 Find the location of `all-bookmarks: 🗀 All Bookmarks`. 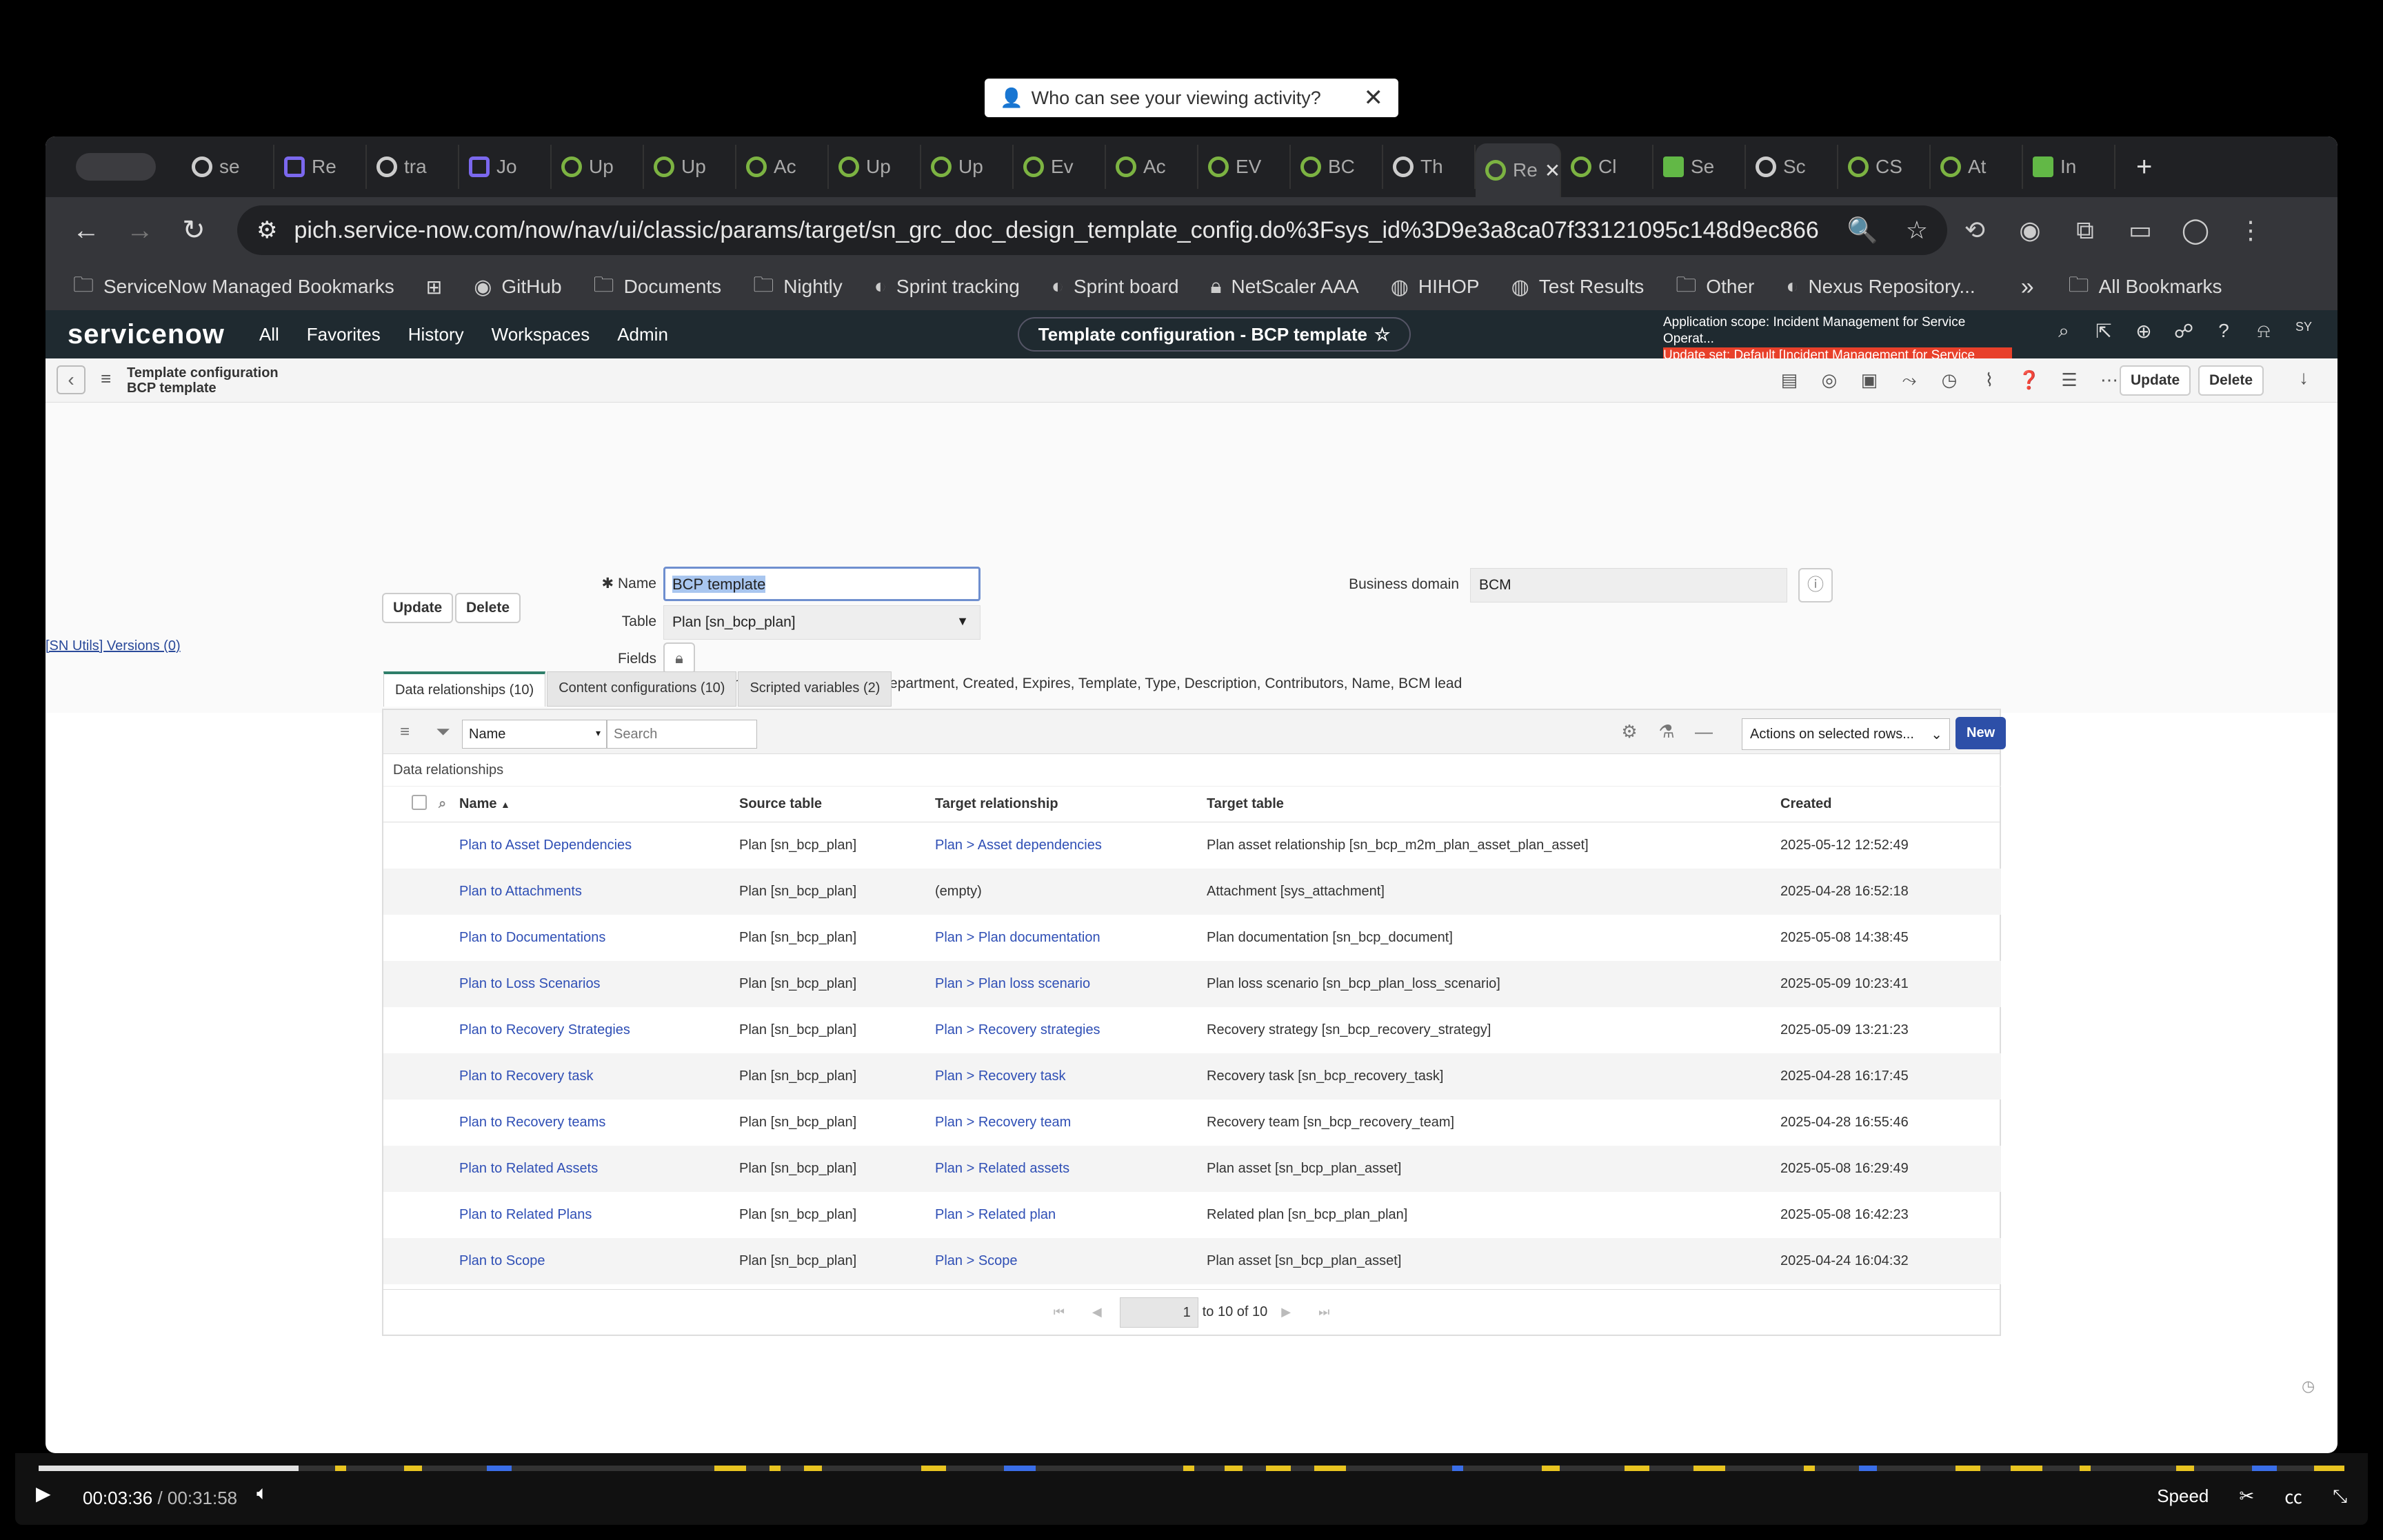

all-bookmarks: 🗀 All Bookmarks is located at coordinates (2145, 288).